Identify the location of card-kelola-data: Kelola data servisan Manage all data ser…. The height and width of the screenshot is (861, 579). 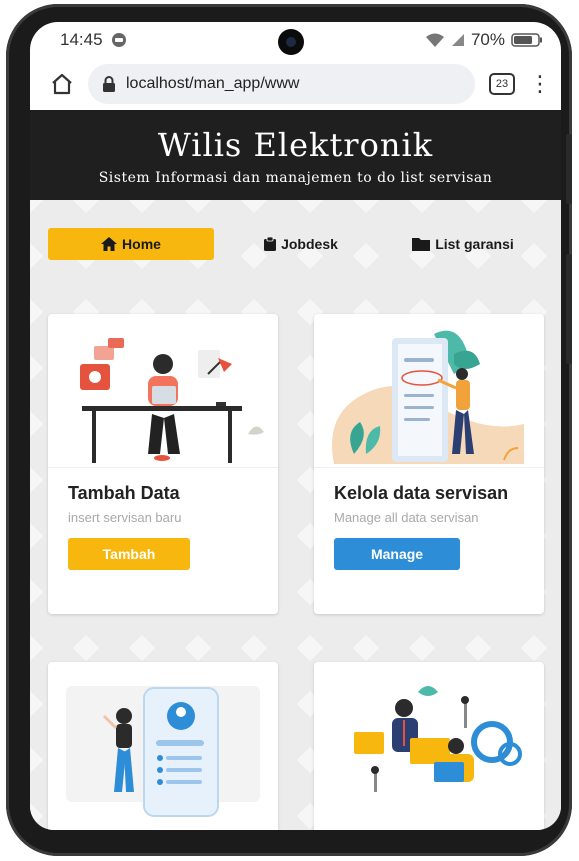
(429, 464).